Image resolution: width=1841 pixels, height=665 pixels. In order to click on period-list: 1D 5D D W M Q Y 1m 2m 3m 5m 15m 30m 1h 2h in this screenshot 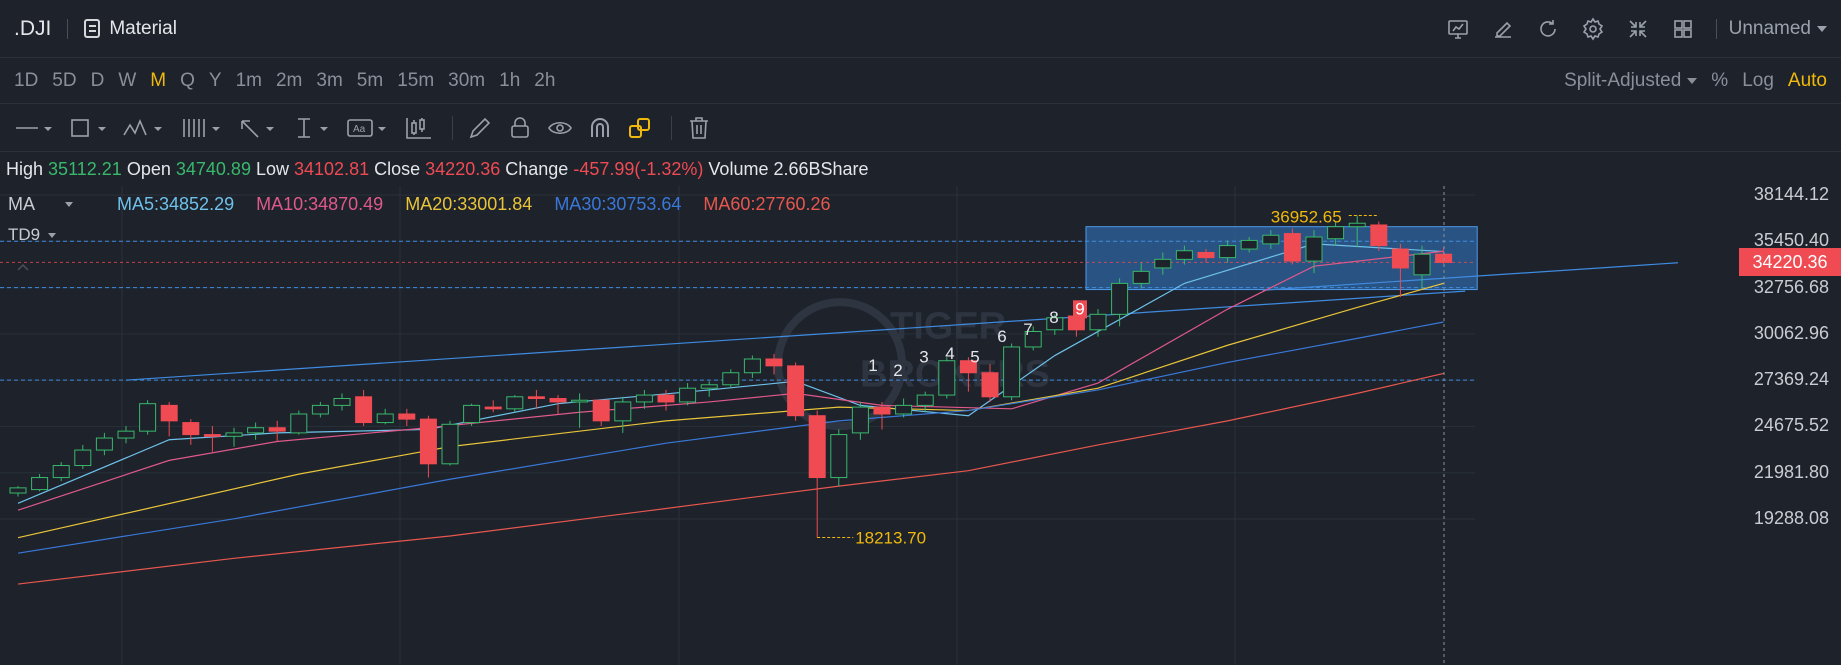, I will do `click(277, 81)`.